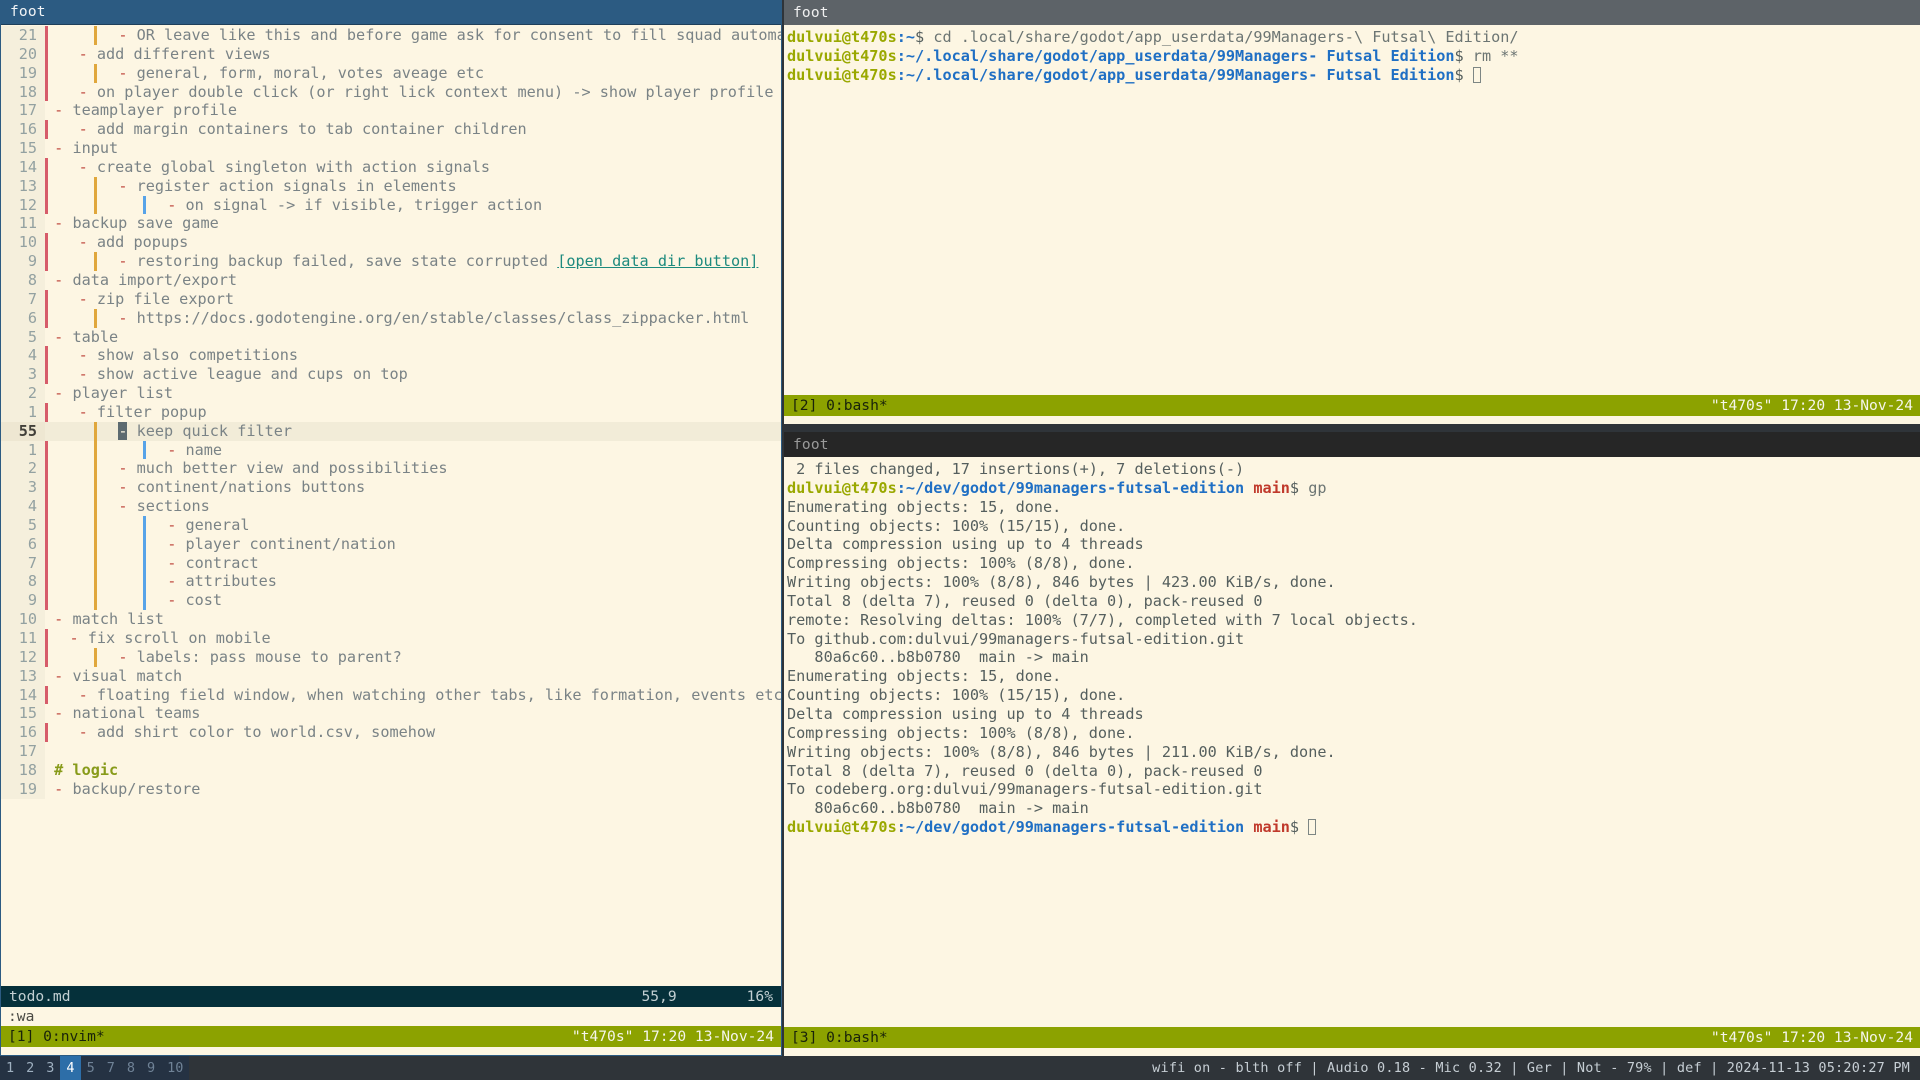 The width and height of the screenshot is (1920, 1080). What do you see at coordinates (391, 186) in the screenshot?
I see `editor-line: 13 - register action signals in elements` at bounding box center [391, 186].